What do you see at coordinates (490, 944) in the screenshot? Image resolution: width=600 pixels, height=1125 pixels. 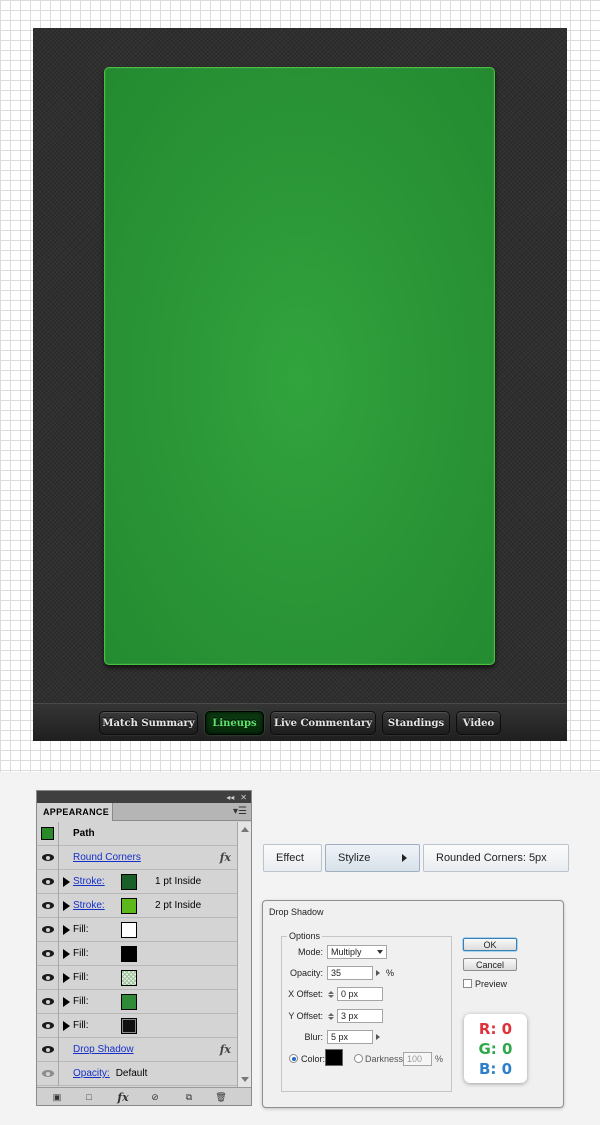 I see `ok-button: OK` at bounding box center [490, 944].